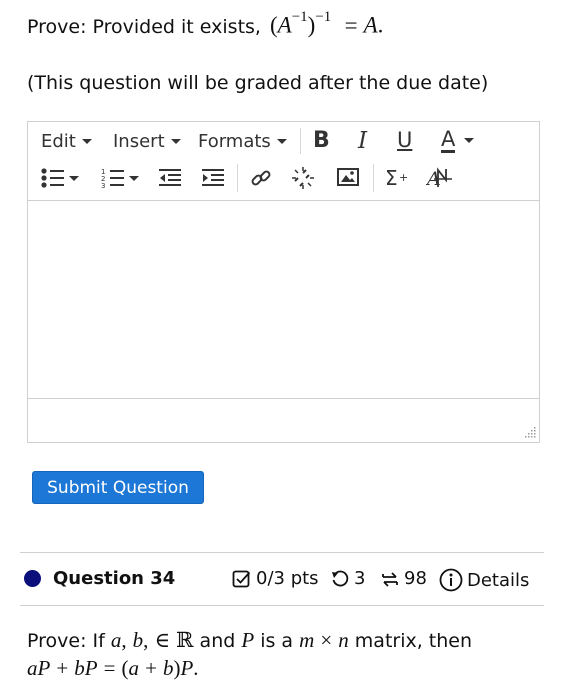 The image size is (565, 700). Describe the element at coordinates (139, 141) in the screenshot. I see `insert-menu-label: Insert` at that location.